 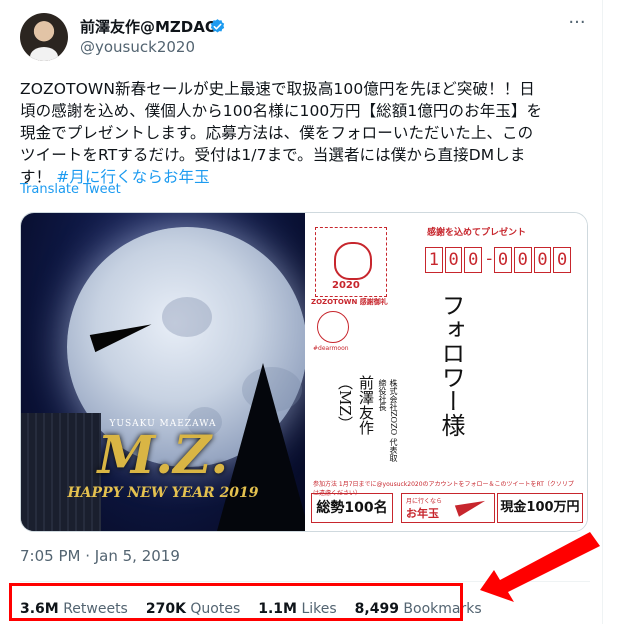 What do you see at coordinates (281, 111) in the screenshot?
I see `tweet-text-line: 頃の感謝を込め、僕個人から100名様に100万円【総額1億円のお年玉】を` at bounding box center [281, 111].